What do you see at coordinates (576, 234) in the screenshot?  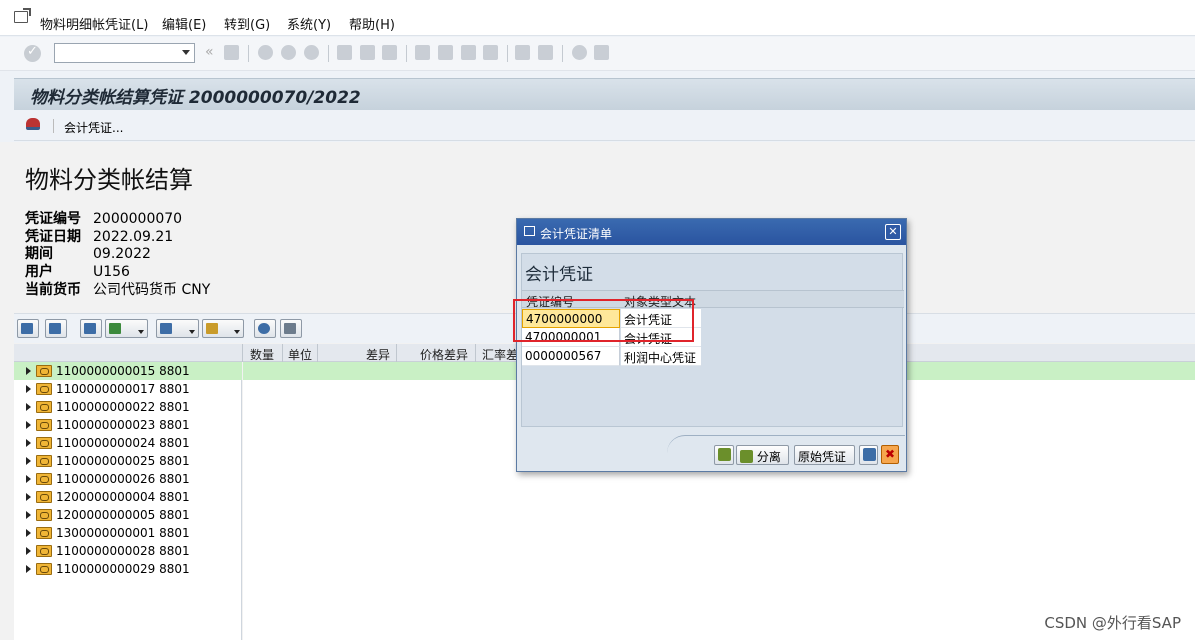 I see `dialog-title: 会计凭证清单` at bounding box center [576, 234].